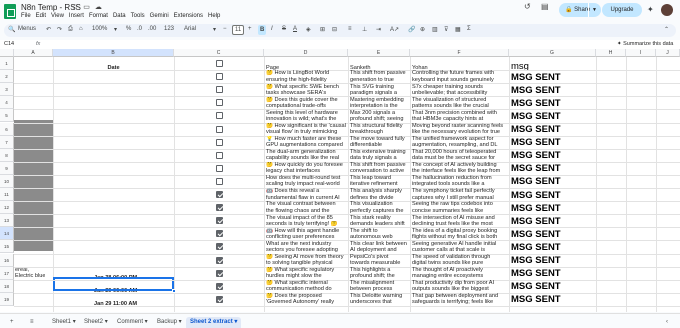 Image resolution: width=680 pixels, height=328 pixels. Describe the element at coordinates (379, 237) in the screenshot. I see `sanketh-cell: autonomous web` at that location.